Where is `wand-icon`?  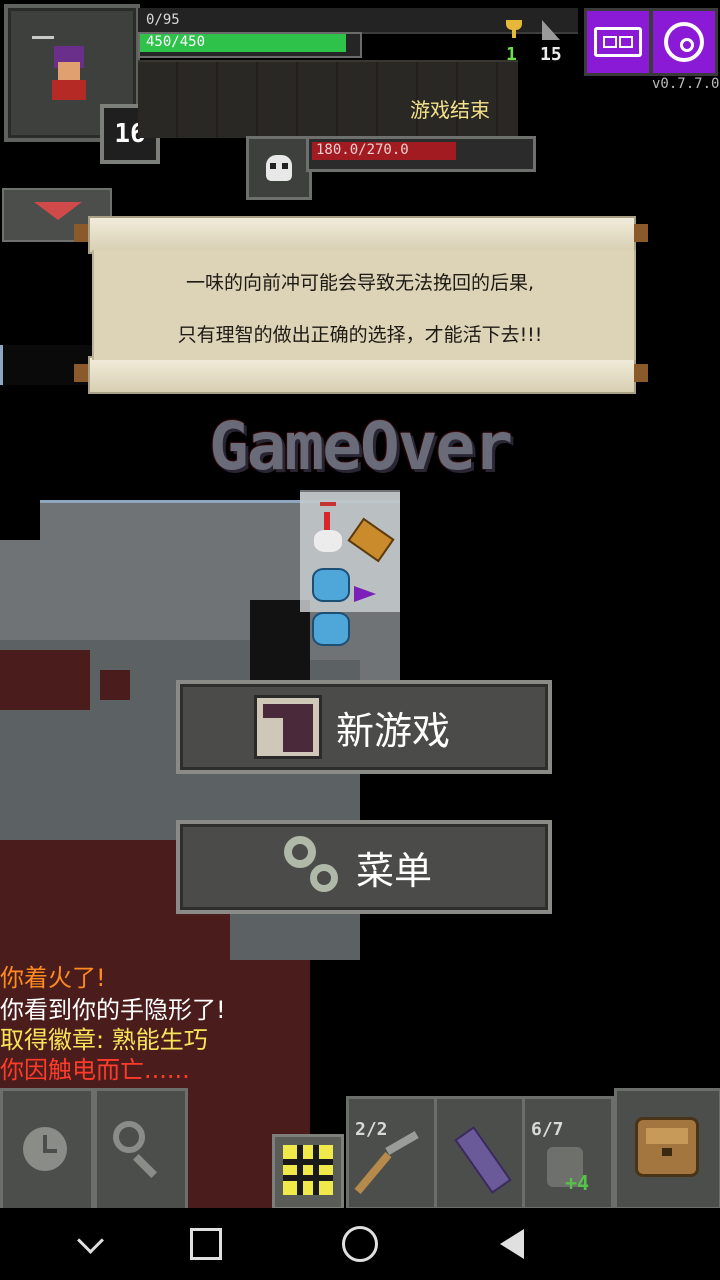
wand-icon is located at coordinates (483, 1160).